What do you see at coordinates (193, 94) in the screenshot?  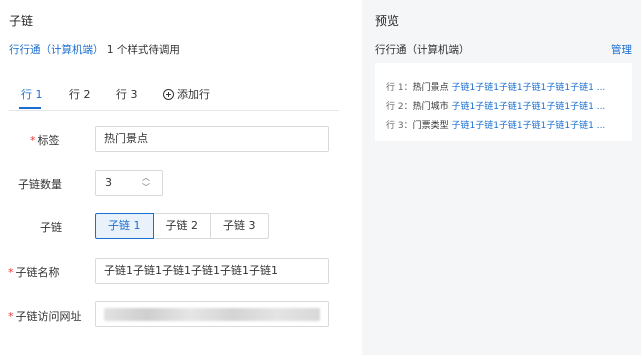 I see `add-row-label: 添加行` at bounding box center [193, 94].